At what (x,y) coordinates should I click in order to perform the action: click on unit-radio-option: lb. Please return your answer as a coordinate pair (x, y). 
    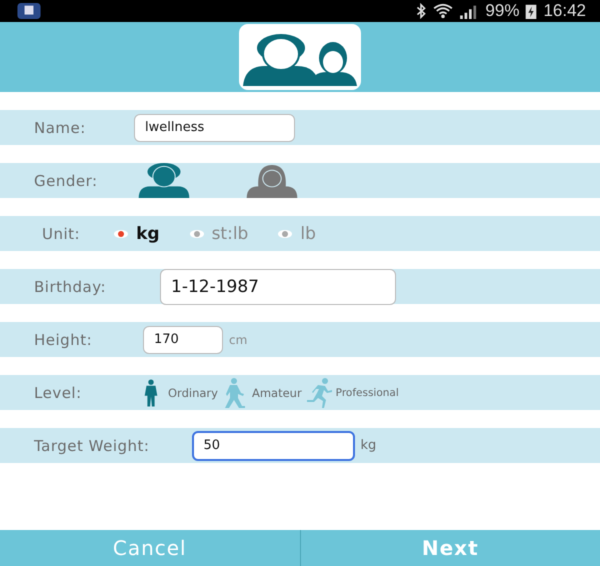
    Looking at the image, I should click on (297, 234).